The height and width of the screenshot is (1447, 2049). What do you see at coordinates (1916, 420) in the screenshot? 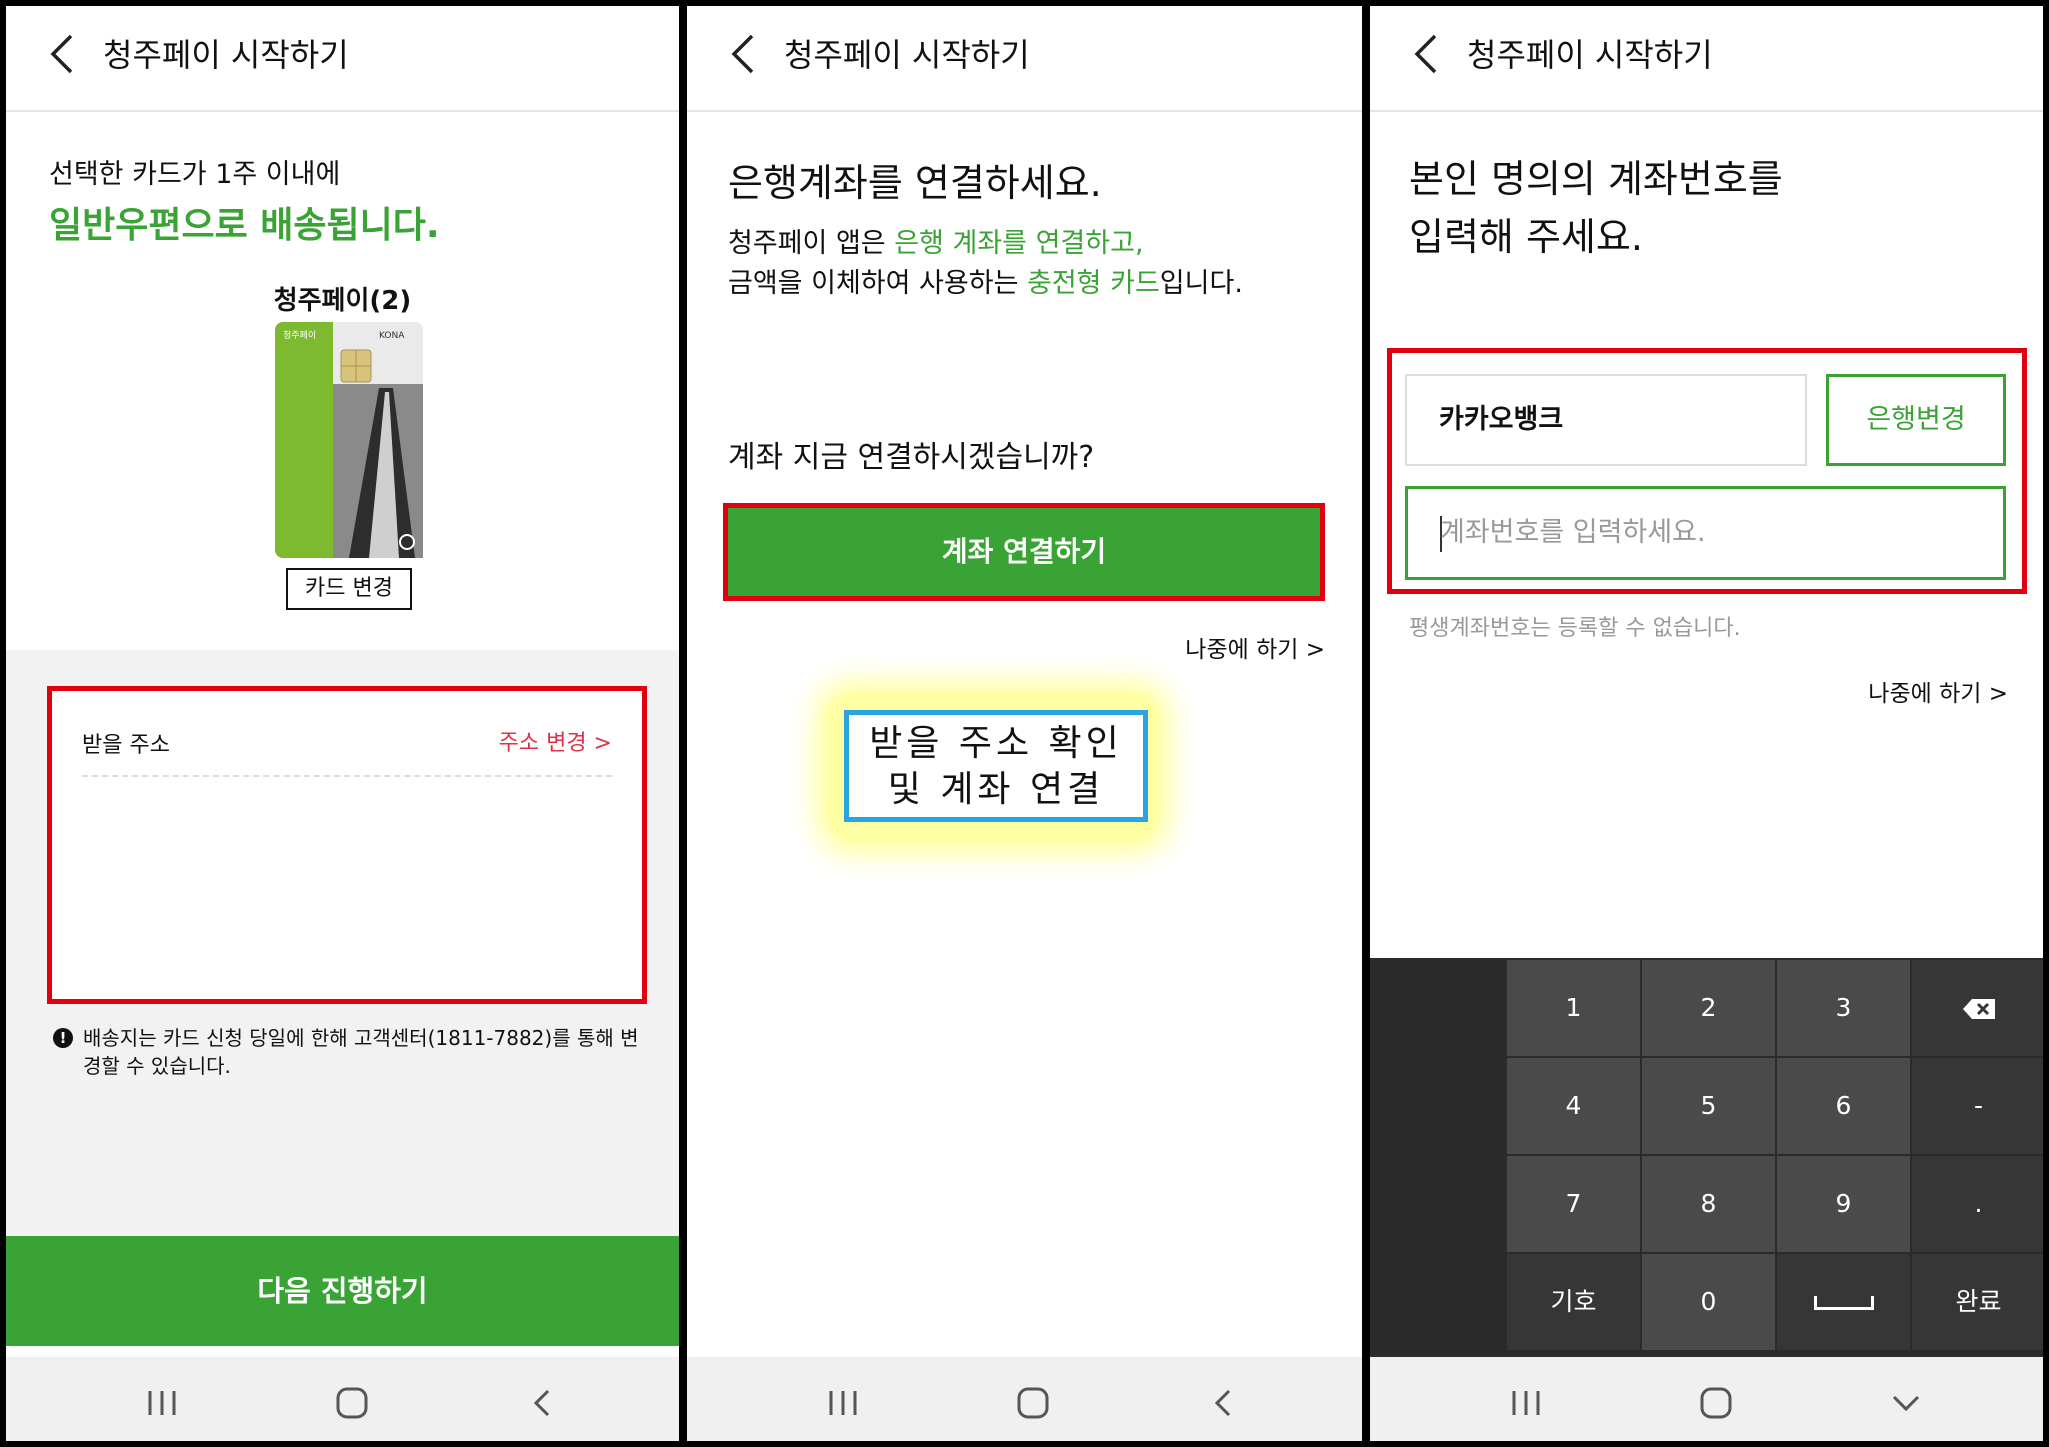
I see `bank-change-button: 은행변경` at bounding box center [1916, 420].